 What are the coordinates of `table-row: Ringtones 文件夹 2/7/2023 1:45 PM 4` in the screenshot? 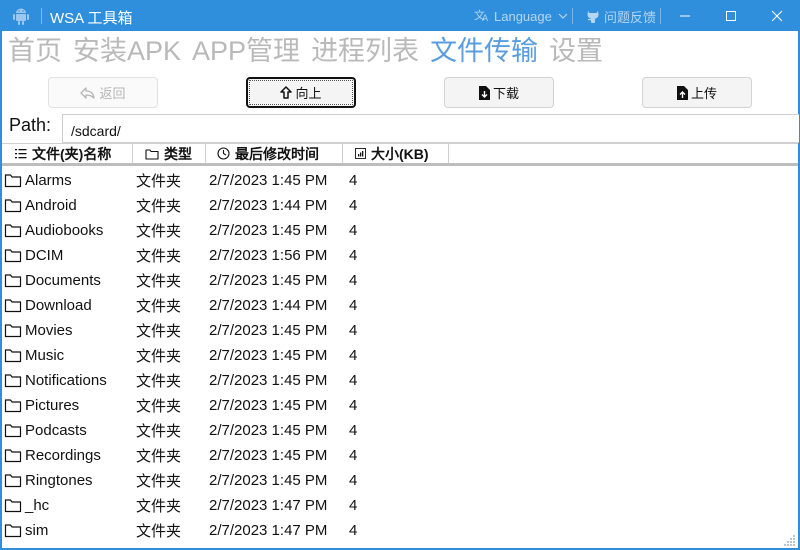 It's located at (400, 480).